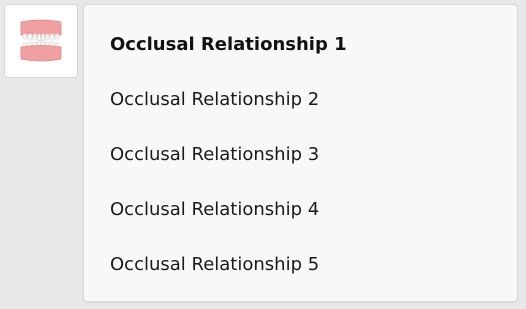  I want to click on menu-item-occlusal-relationship-1: Occlusal Relationship 1, so click(300, 44).